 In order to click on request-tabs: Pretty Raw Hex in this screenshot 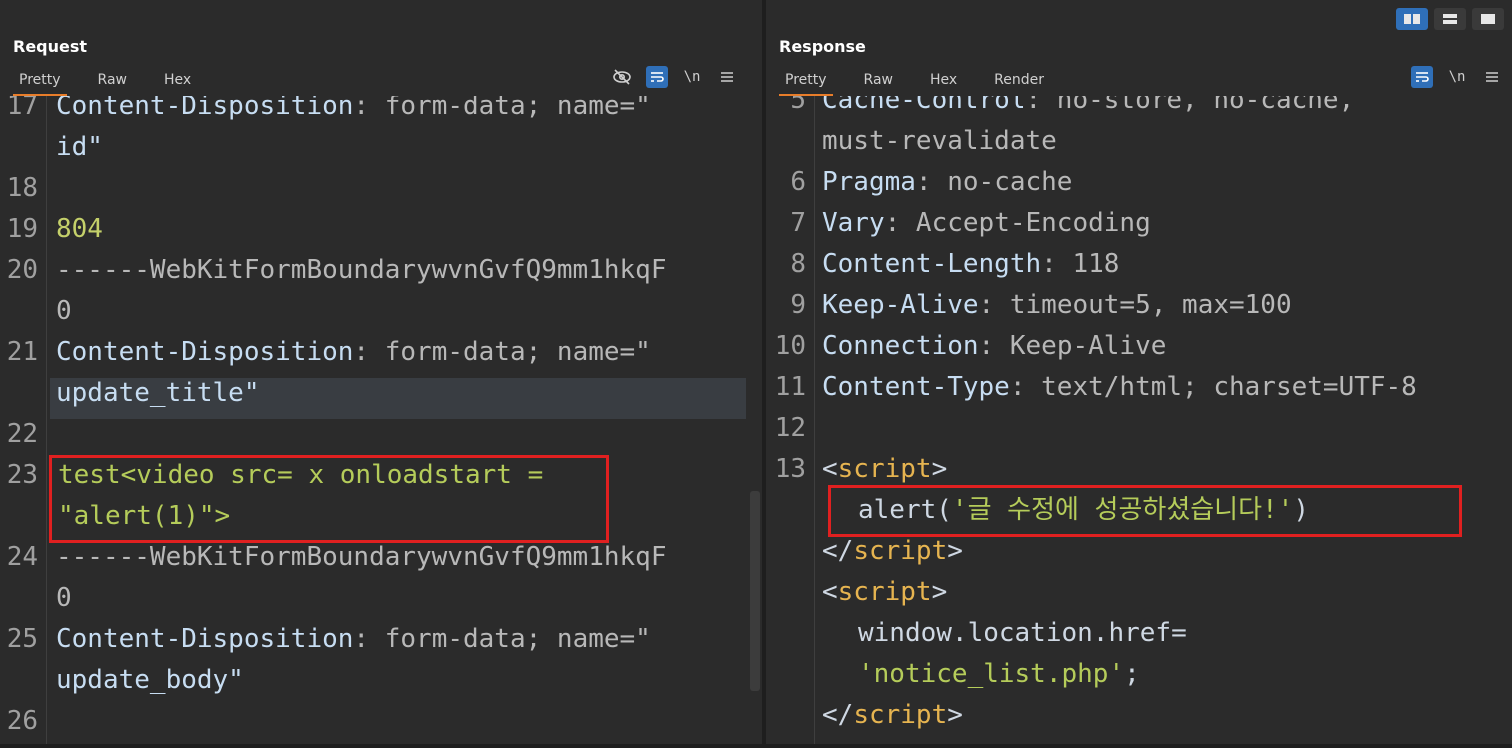, I will do `click(120, 82)`.